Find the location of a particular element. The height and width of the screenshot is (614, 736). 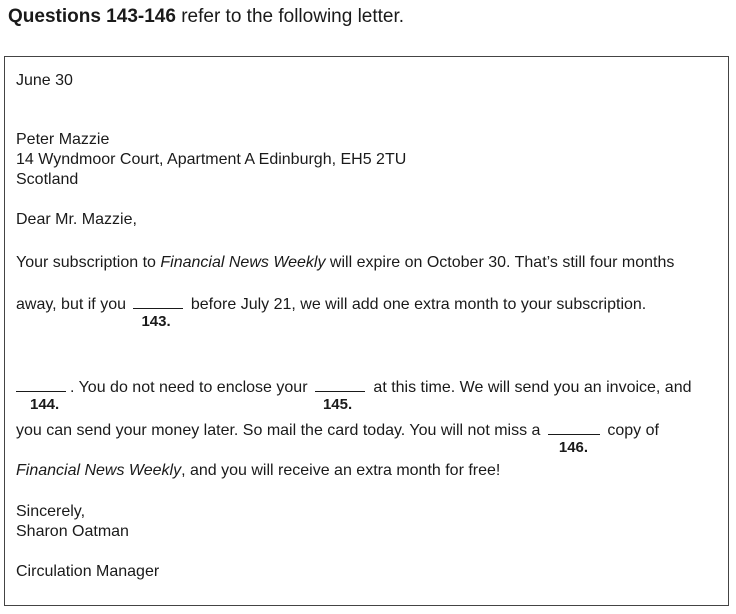

question-range: Questions 143-146 is located at coordinates (92, 16).